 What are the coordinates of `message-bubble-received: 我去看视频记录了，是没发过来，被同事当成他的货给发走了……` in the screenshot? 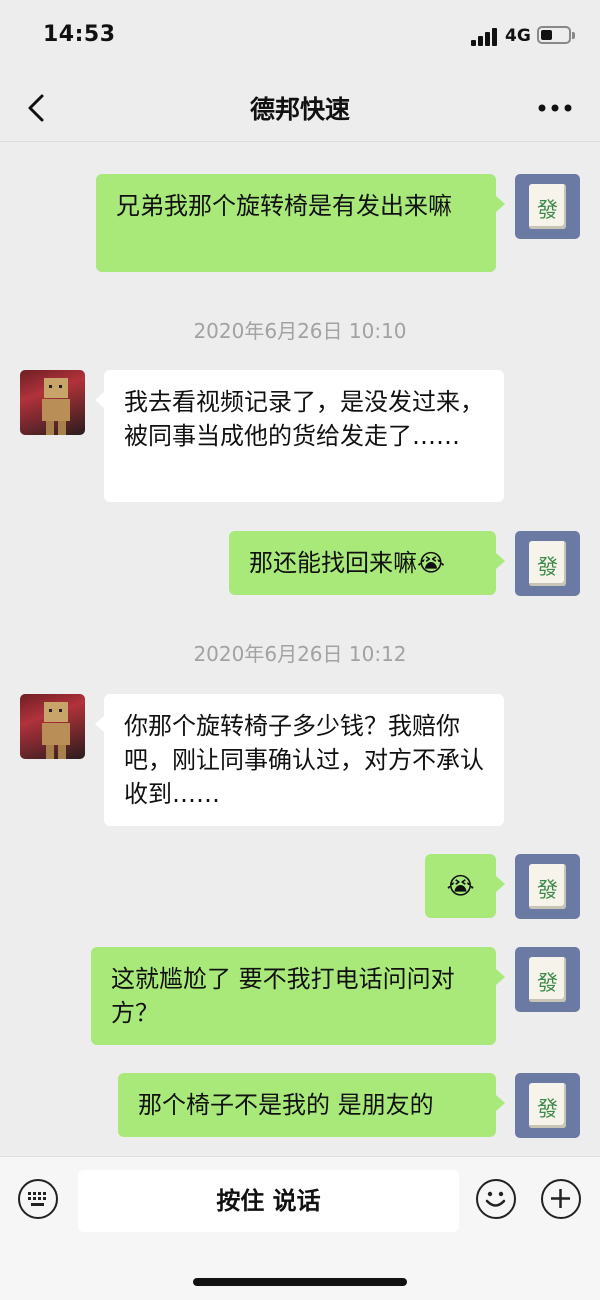 It's located at (304, 436).